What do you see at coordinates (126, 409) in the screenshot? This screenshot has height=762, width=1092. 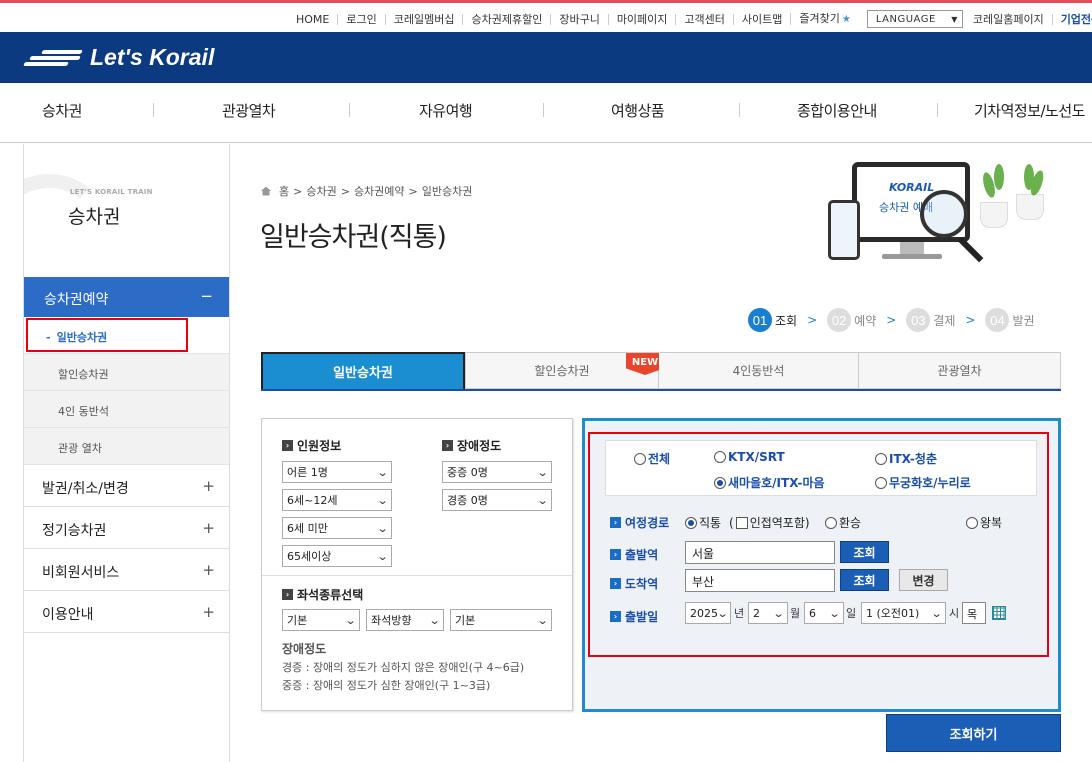 I see `sidebar-sub-four-seat: 4인 동반석` at bounding box center [126, 409].